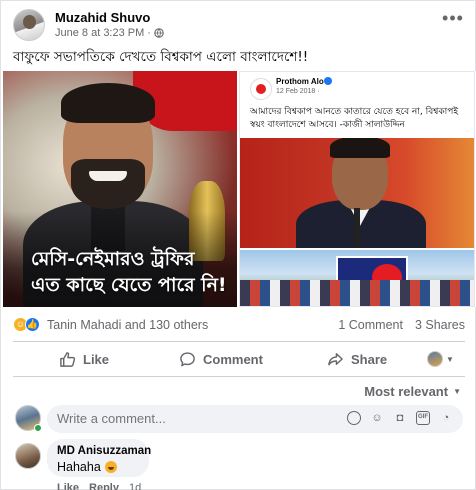  Describe the element at coordinates (108, 176) in the screenshot. I see `person-smile` at that location.